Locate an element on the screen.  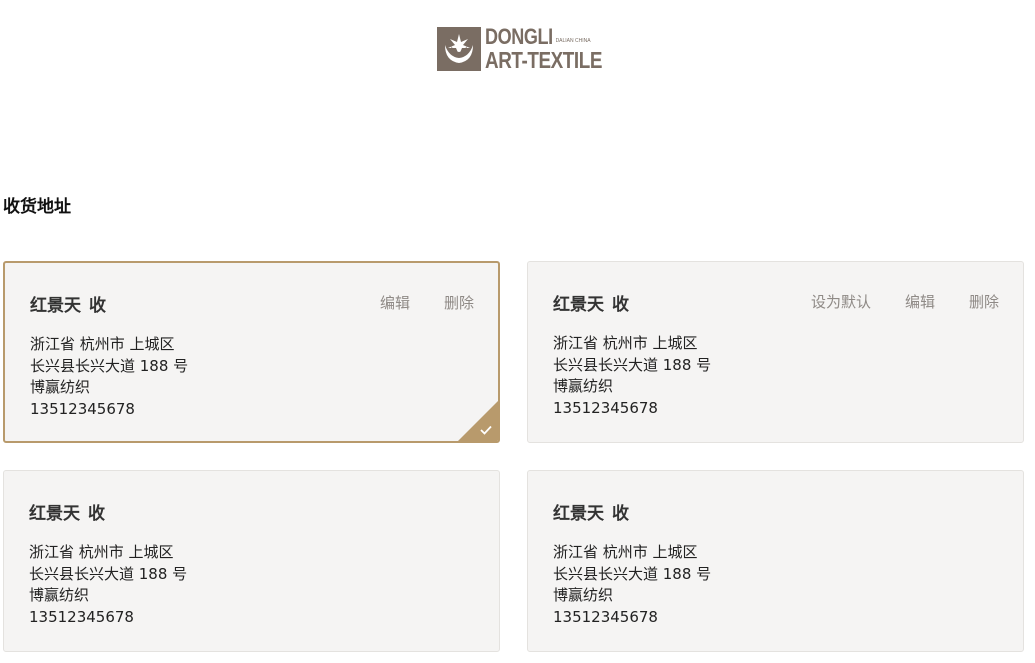
card-actions: 设为默认 编辑 删除 is located at coordinates (905, 301).